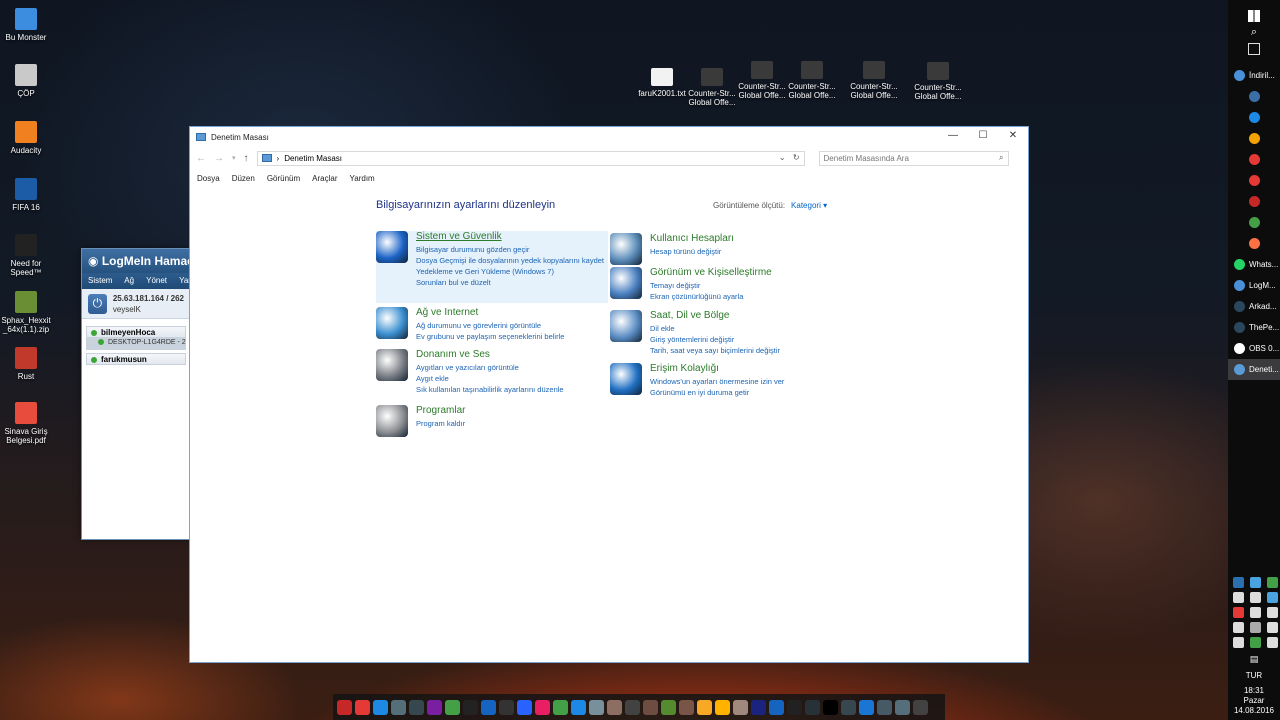 The height and width of the screenshot is (720, 1280). I want to click on category-title: Görünüm ve Kişiselleştirme, so click(711, 273).